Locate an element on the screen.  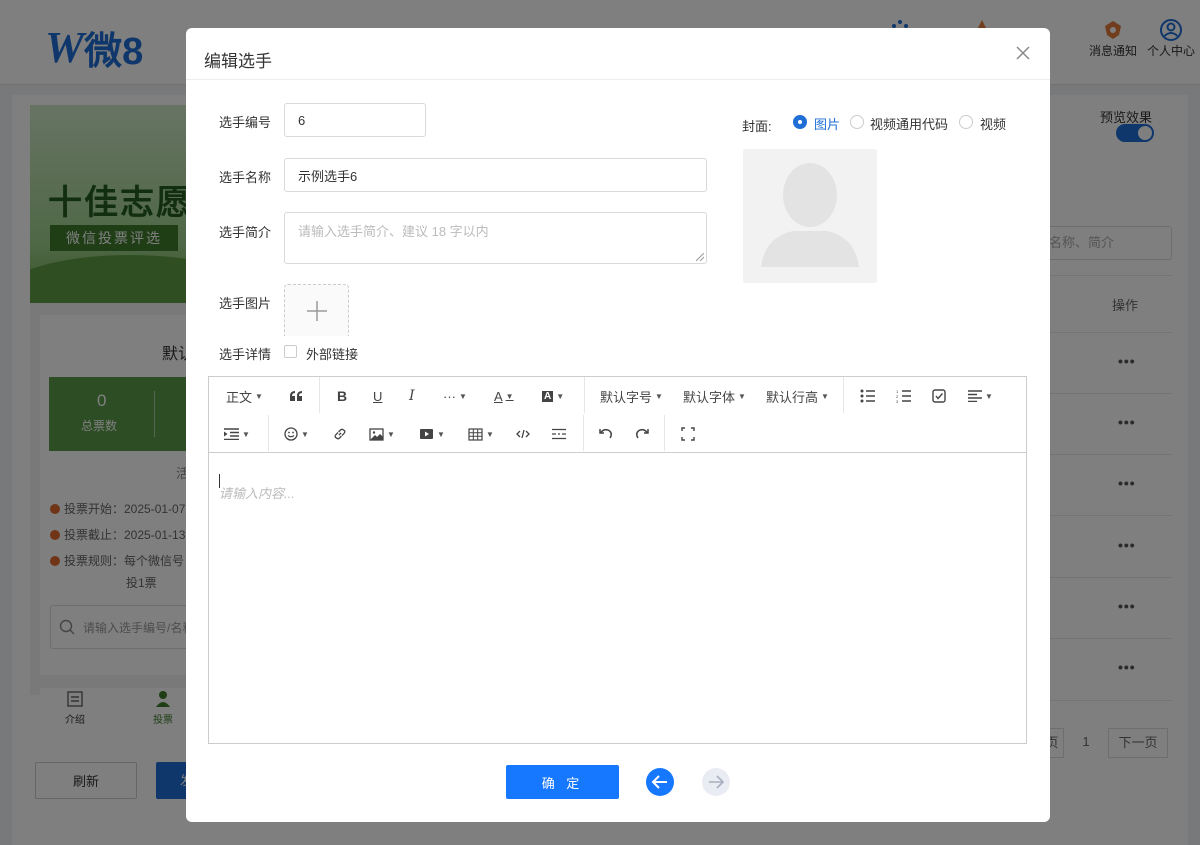
bg-color-icon: A ▼ is located at coordinates (553, 396).